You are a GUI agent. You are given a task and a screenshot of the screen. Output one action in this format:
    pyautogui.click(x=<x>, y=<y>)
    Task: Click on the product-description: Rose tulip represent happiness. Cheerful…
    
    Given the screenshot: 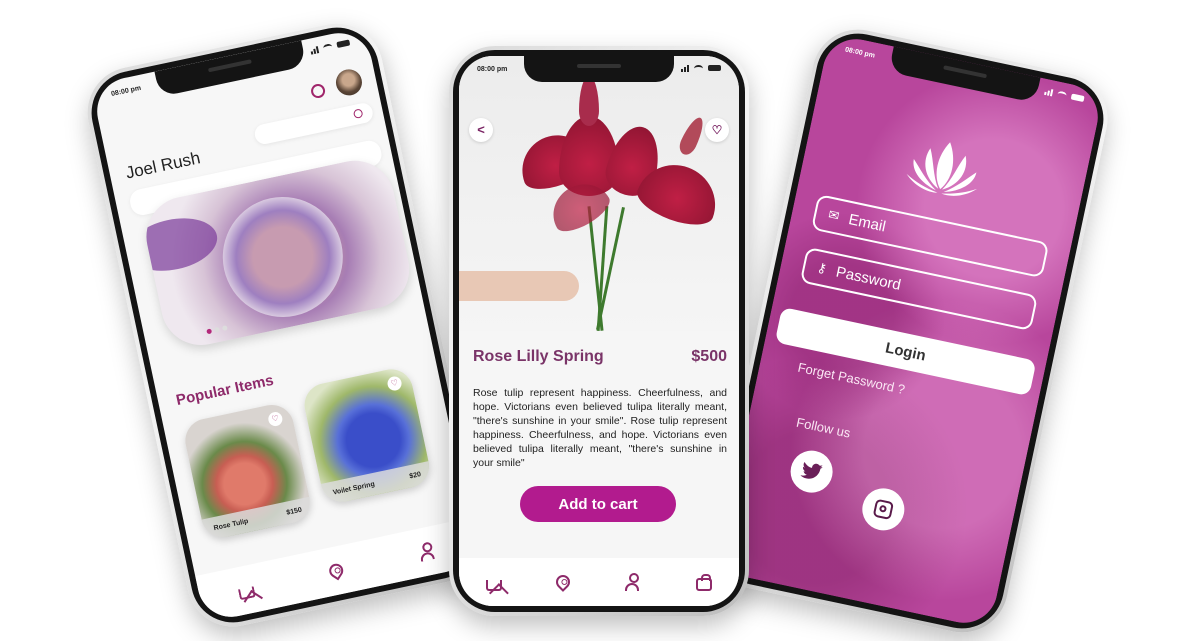 What is the action you would take?
    pyautogui.click(x=600, y=428)
    